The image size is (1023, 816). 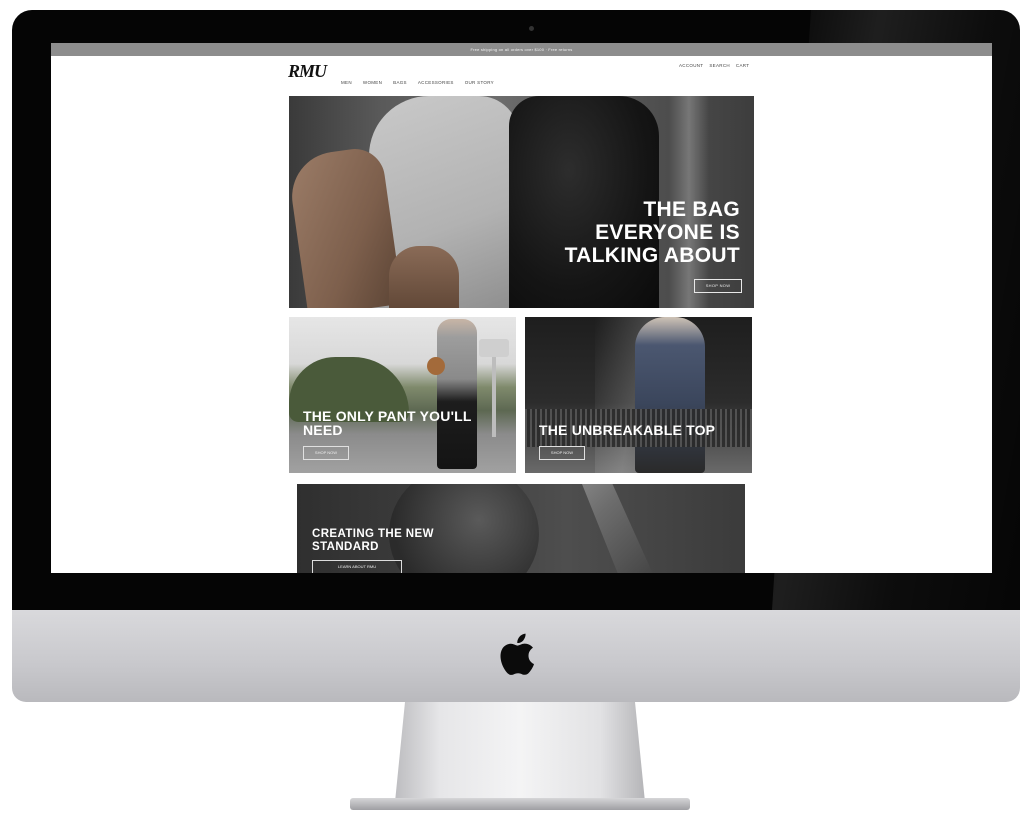 What do you see at coordinates (520, 804) in the screenshot?
I see `monitor-stand-base` at bounding box center [520, 804].